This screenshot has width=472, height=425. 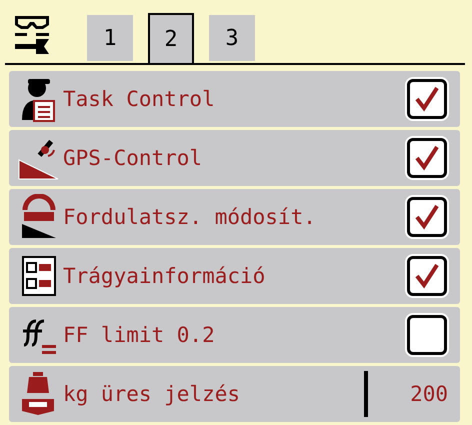 I want to click on value-text: 200, so click(x=428, y=394).